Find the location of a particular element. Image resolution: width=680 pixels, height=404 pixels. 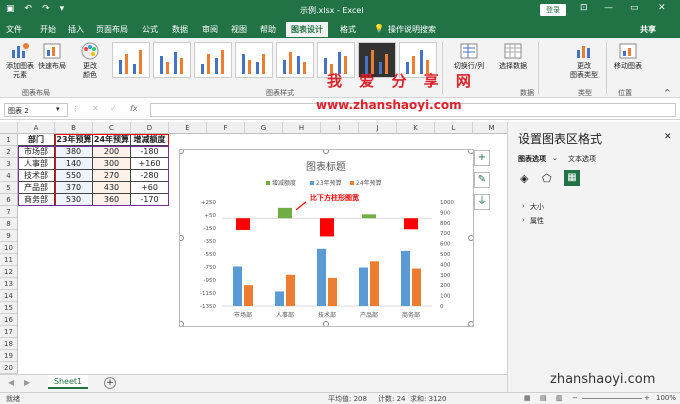

column-header: A is located at coordinates (36, 128).